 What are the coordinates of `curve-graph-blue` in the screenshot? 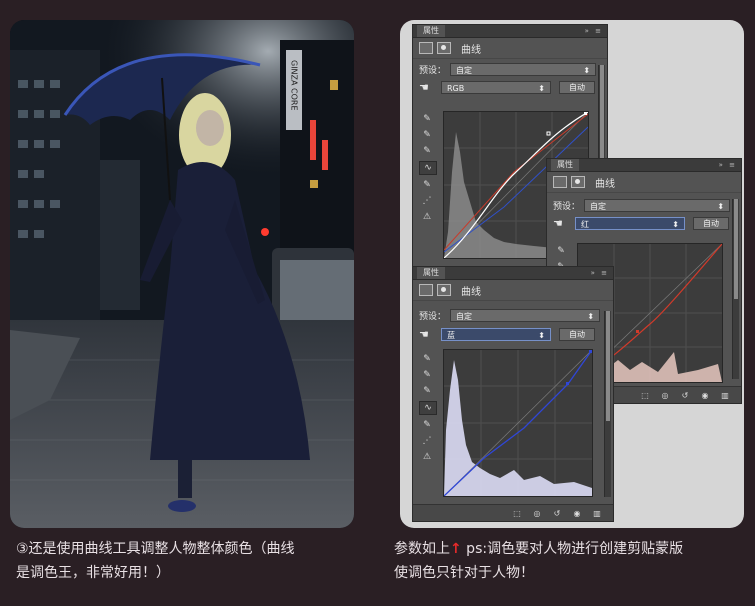 It's located at (518, 423).